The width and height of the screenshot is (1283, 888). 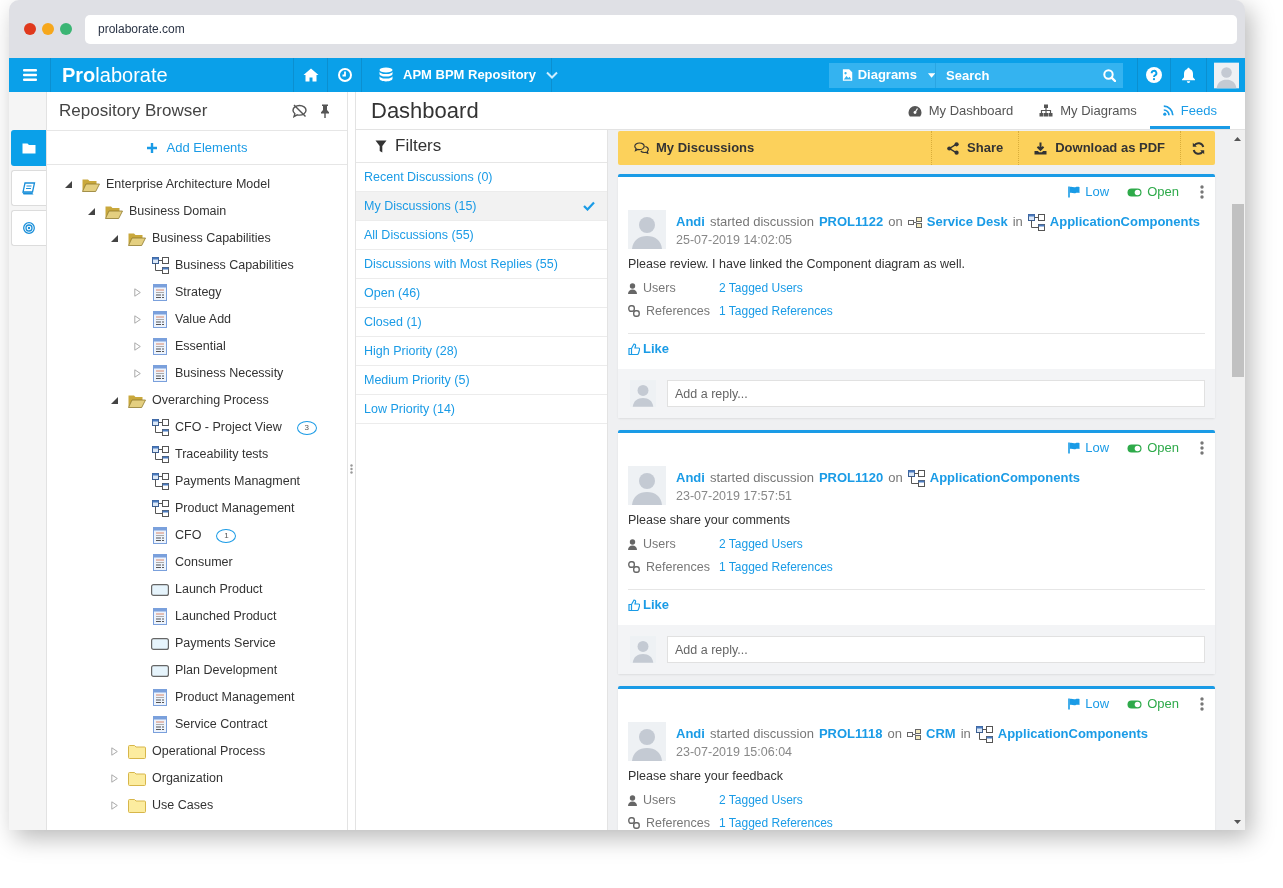 I want to click on grip-icon, so click(x=351, y=469).